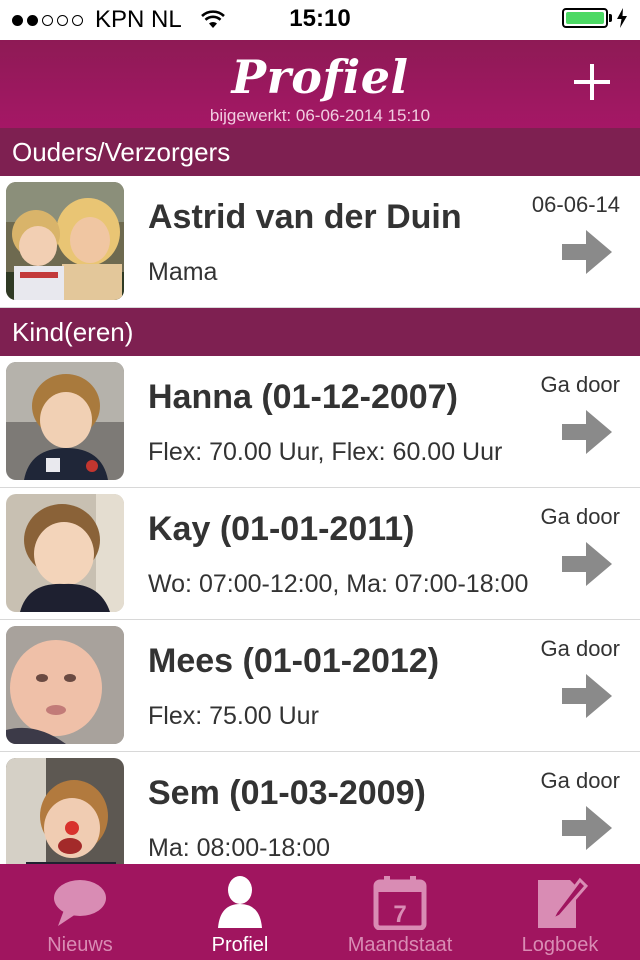  I want to click on tab-logboek: Logboek, so click(560, 912).